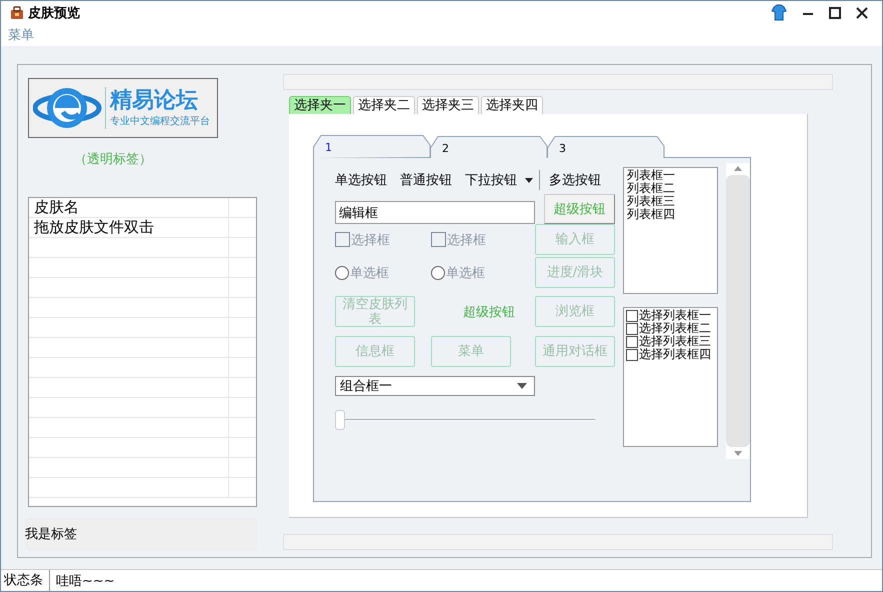 The width and height of the screenshot is (883, 592). What do you see at coordinates (129, 207) in the screenshot?
I see `column-header: 皮肤名` at bounding box center [129, 207].